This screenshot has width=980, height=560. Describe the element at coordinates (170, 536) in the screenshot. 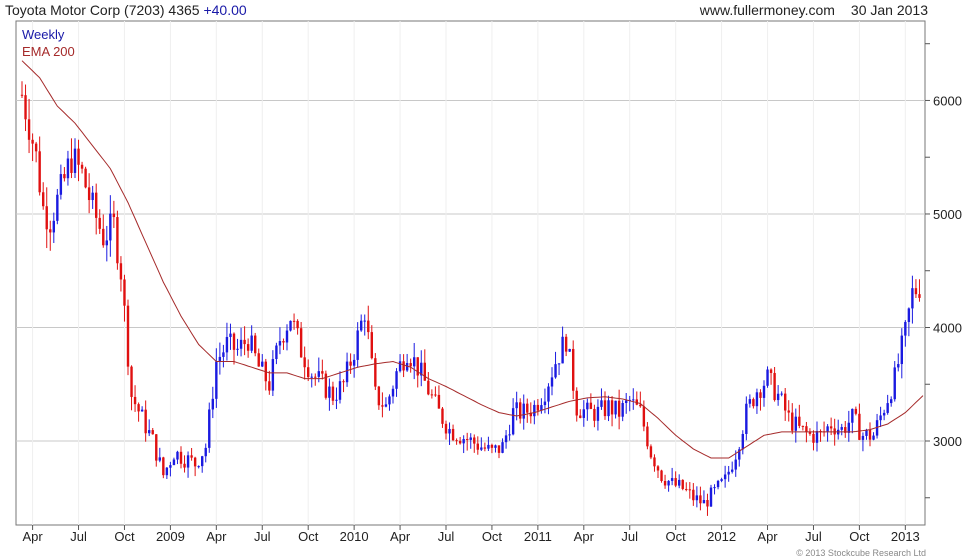

I see `x-tick-label: 2009` at that location.